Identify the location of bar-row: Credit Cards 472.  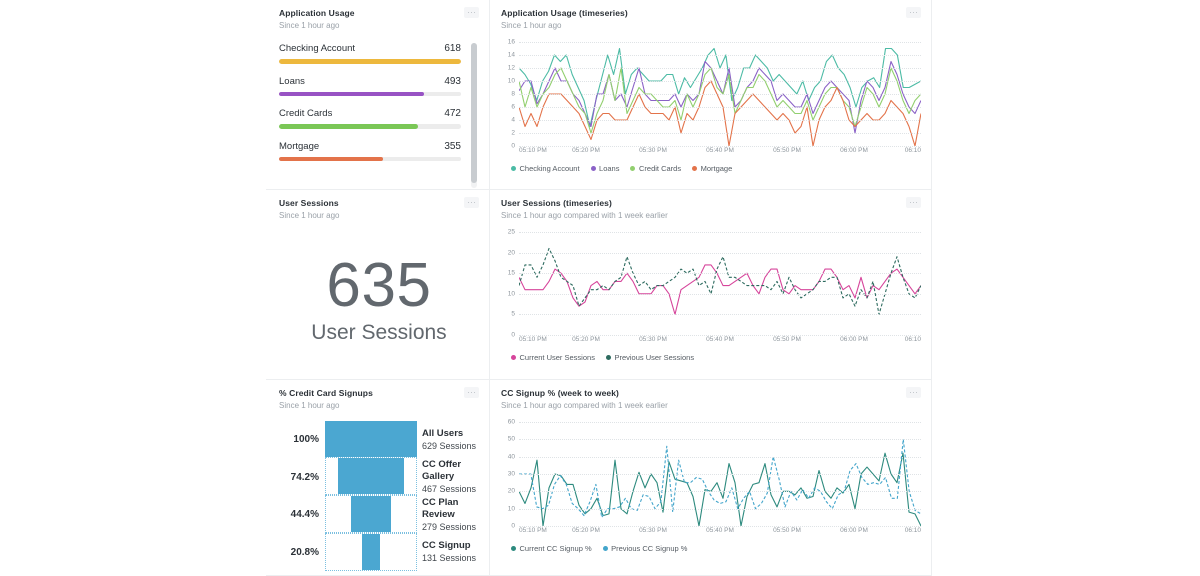
(370, 118).